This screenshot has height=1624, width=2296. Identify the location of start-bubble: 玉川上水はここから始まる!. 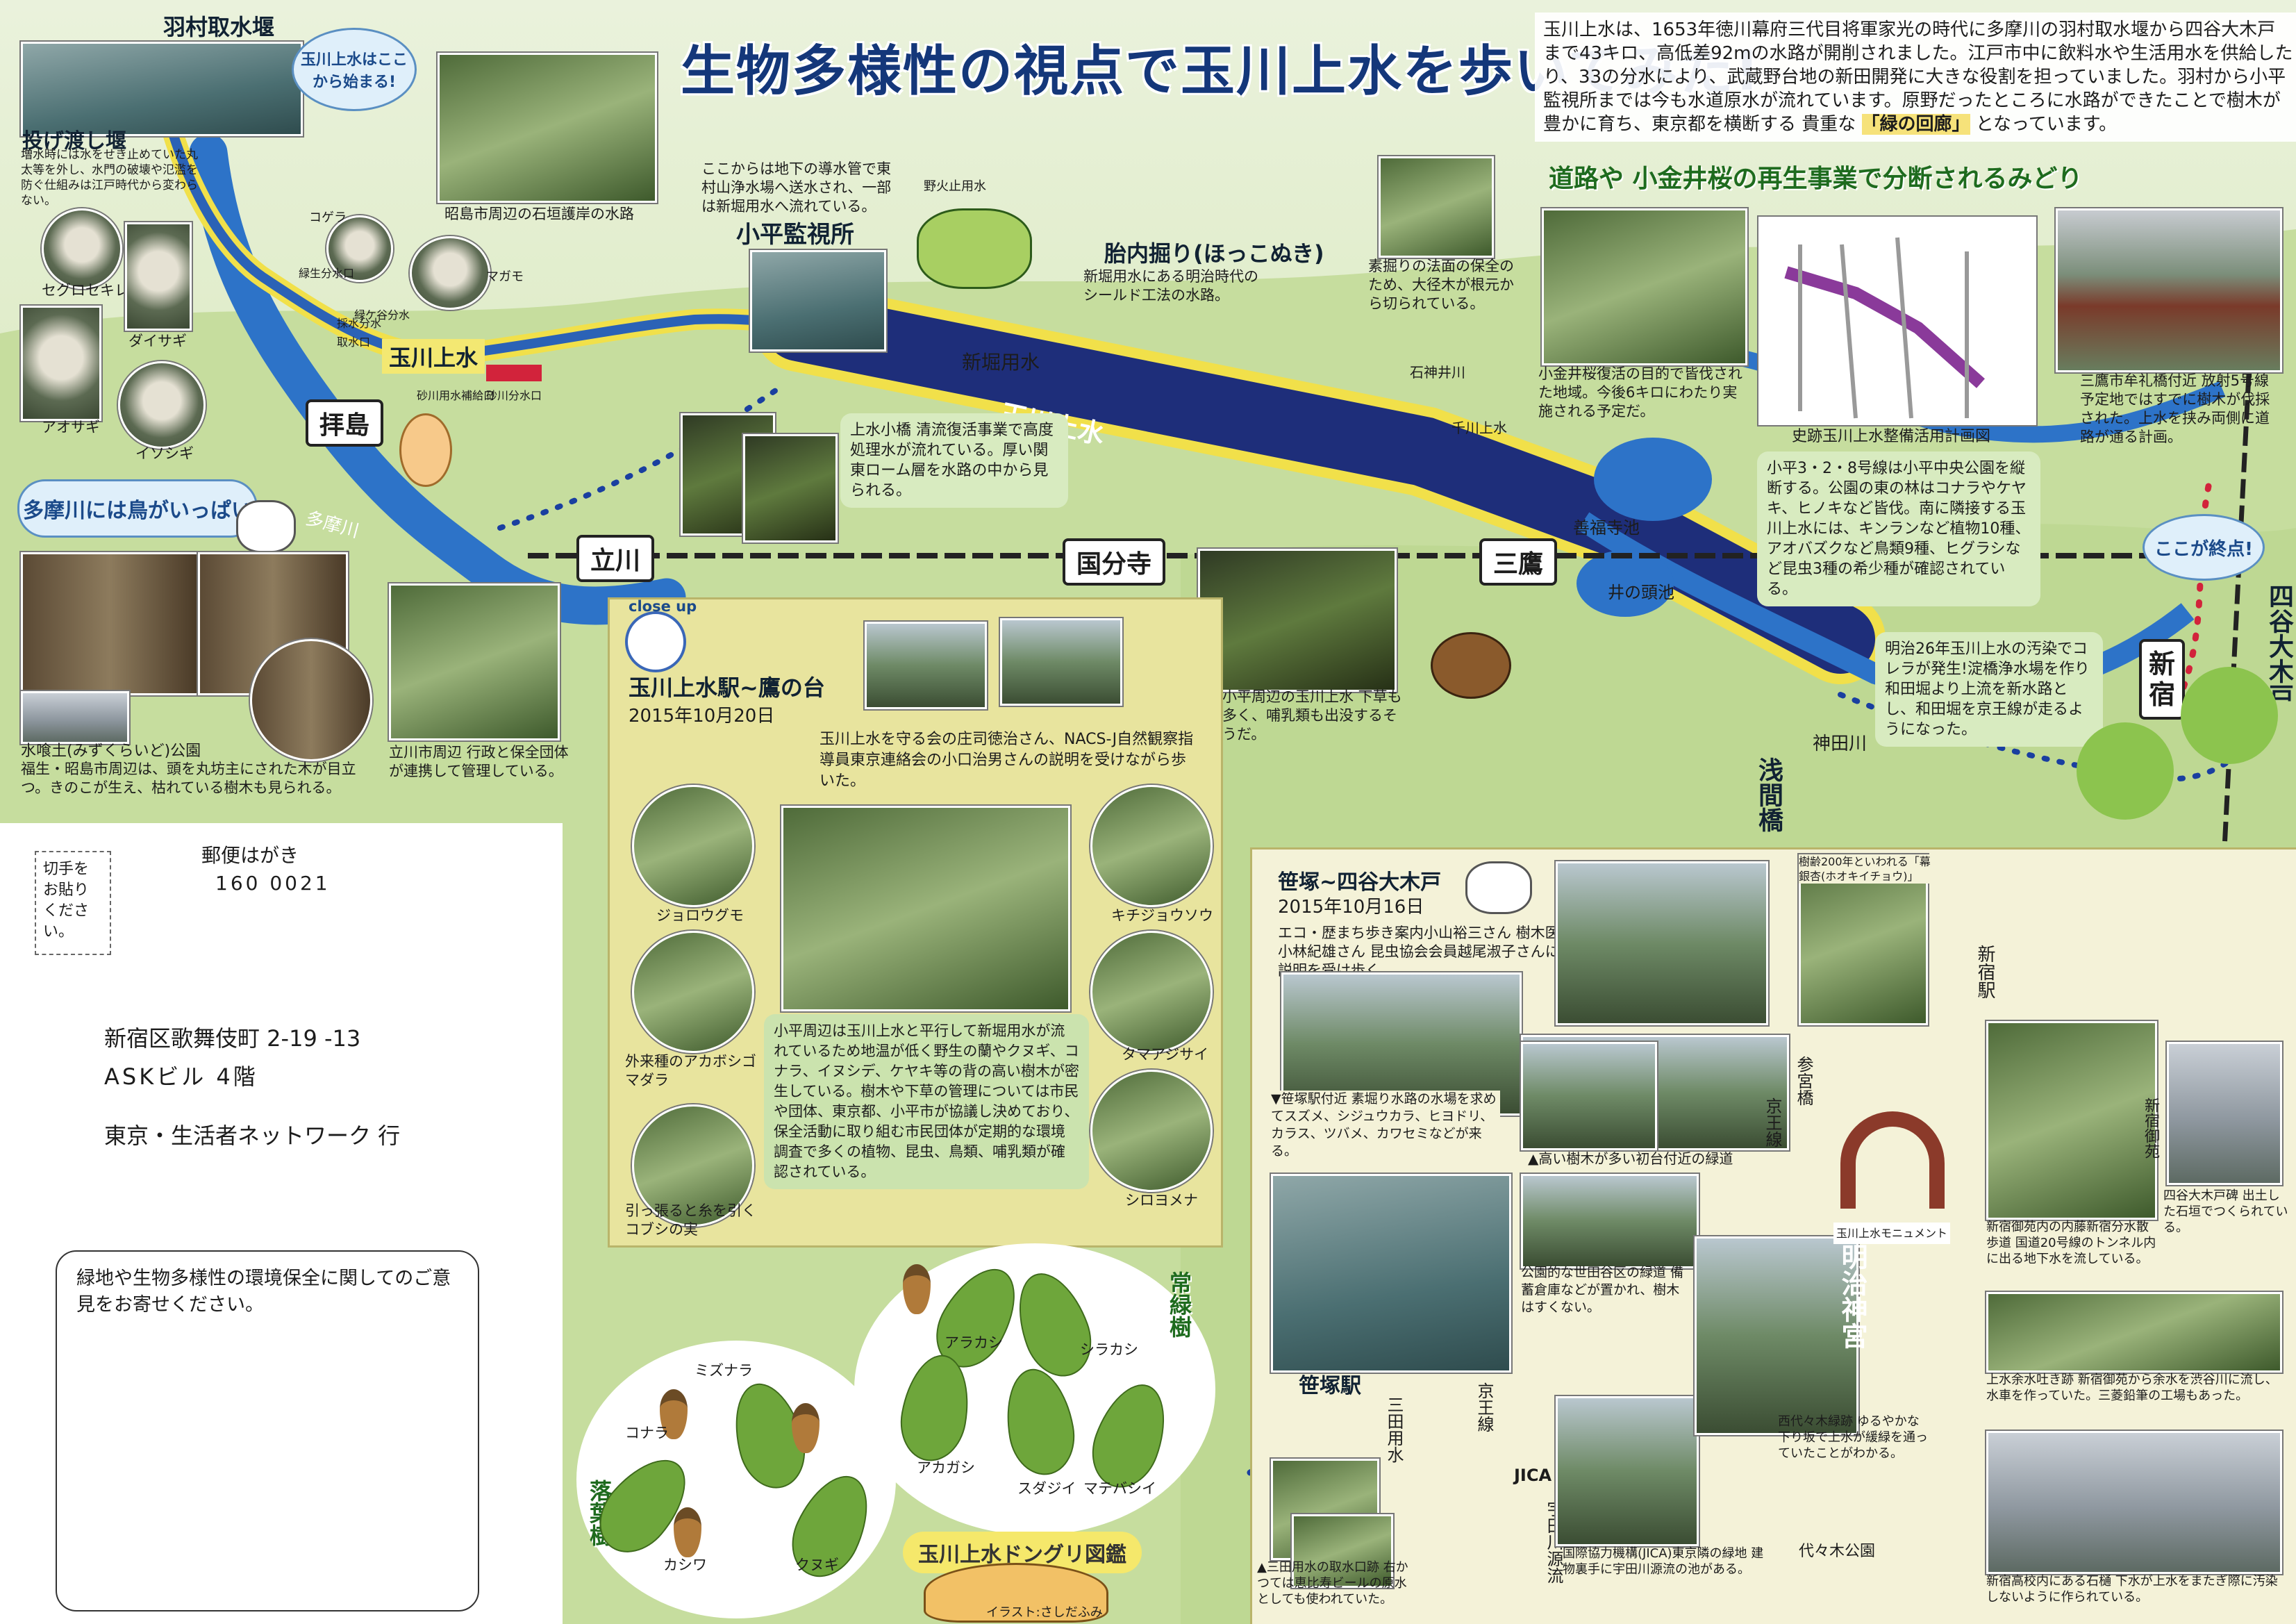
(355, 69).